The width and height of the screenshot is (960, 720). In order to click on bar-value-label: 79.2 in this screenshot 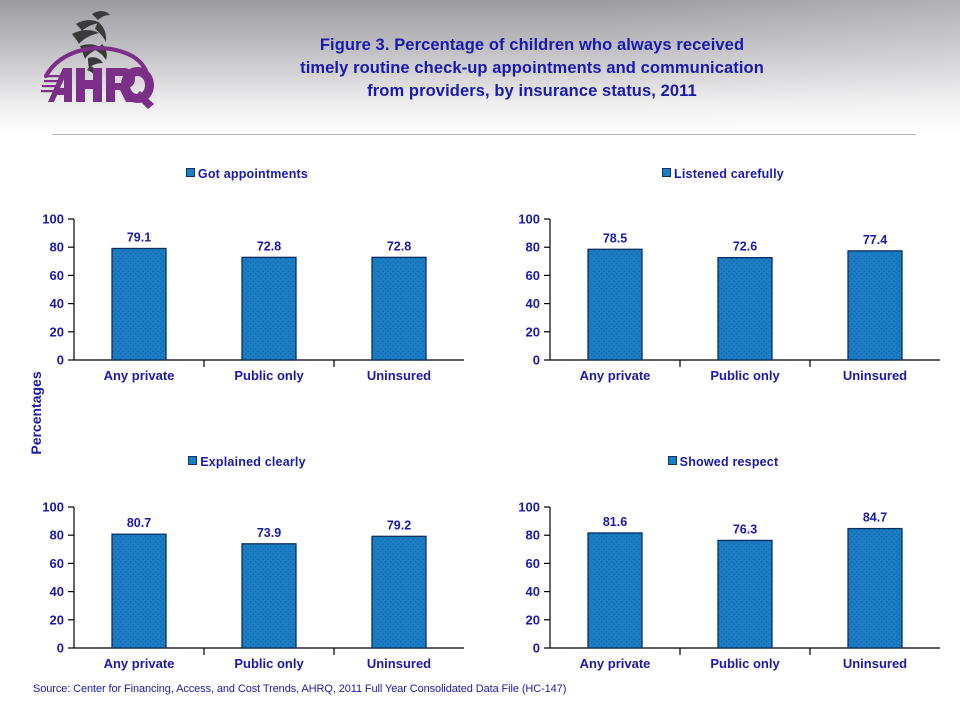, I will do `click(399, 525)`.